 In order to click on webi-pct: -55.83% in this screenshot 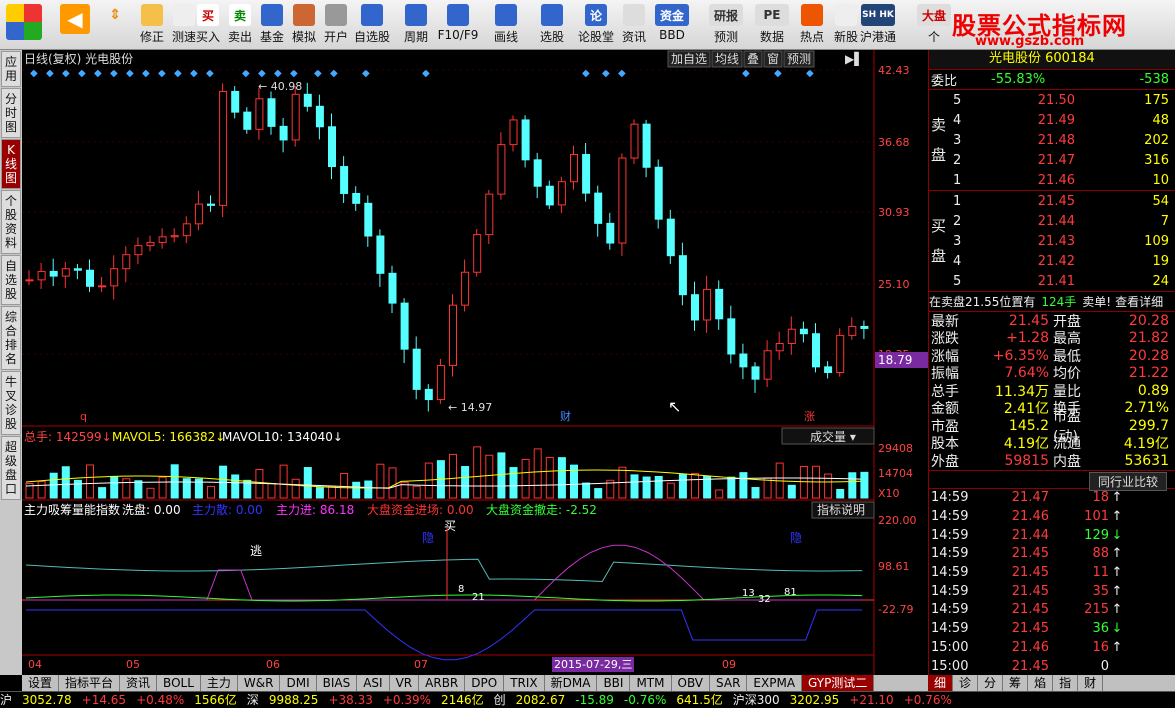, I will do `click(1018, 79)`.